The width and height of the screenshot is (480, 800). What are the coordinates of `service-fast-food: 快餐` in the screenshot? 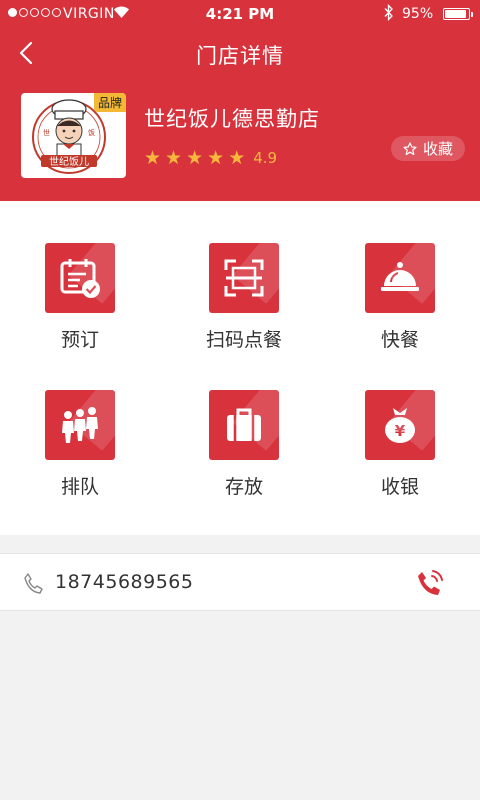 It's located at (400, 297).